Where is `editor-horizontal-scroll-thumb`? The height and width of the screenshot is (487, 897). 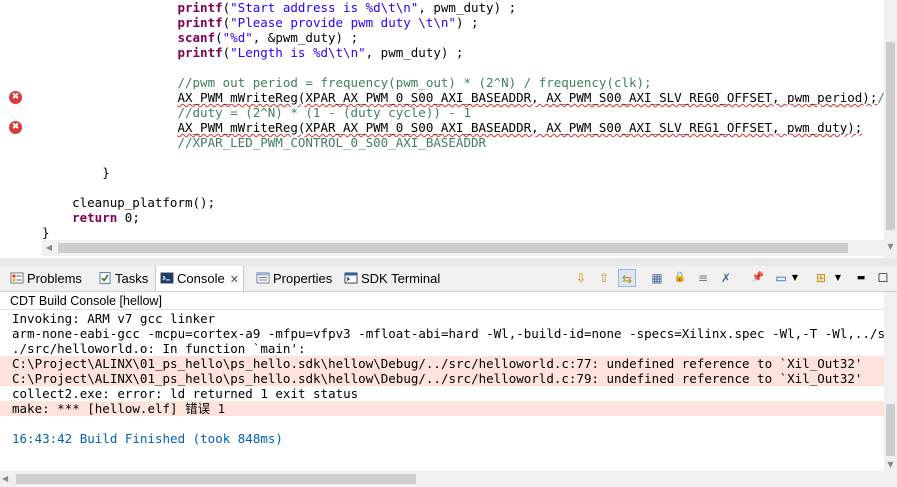
editor-horizontal-scroll-thumb is located at coordinates (453, 248).